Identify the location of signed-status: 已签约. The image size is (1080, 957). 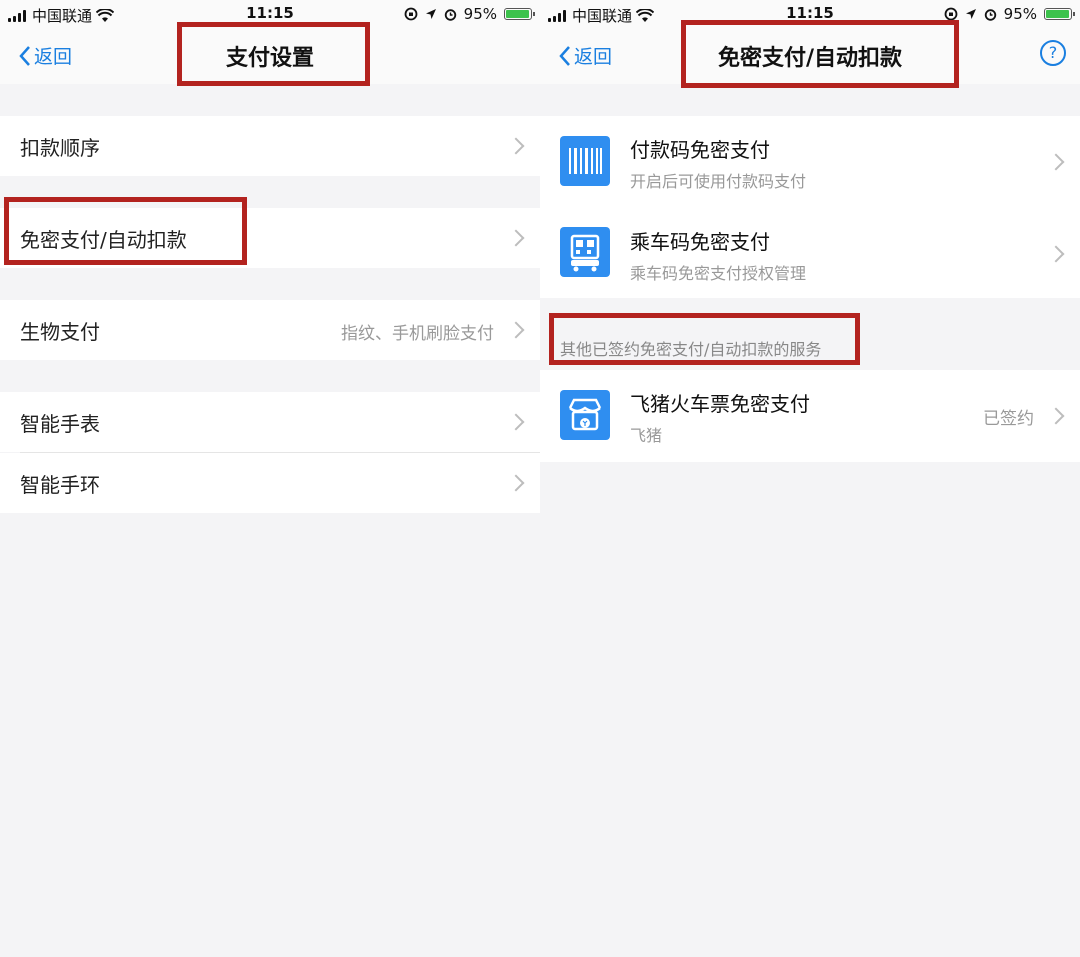
(1008, 419).